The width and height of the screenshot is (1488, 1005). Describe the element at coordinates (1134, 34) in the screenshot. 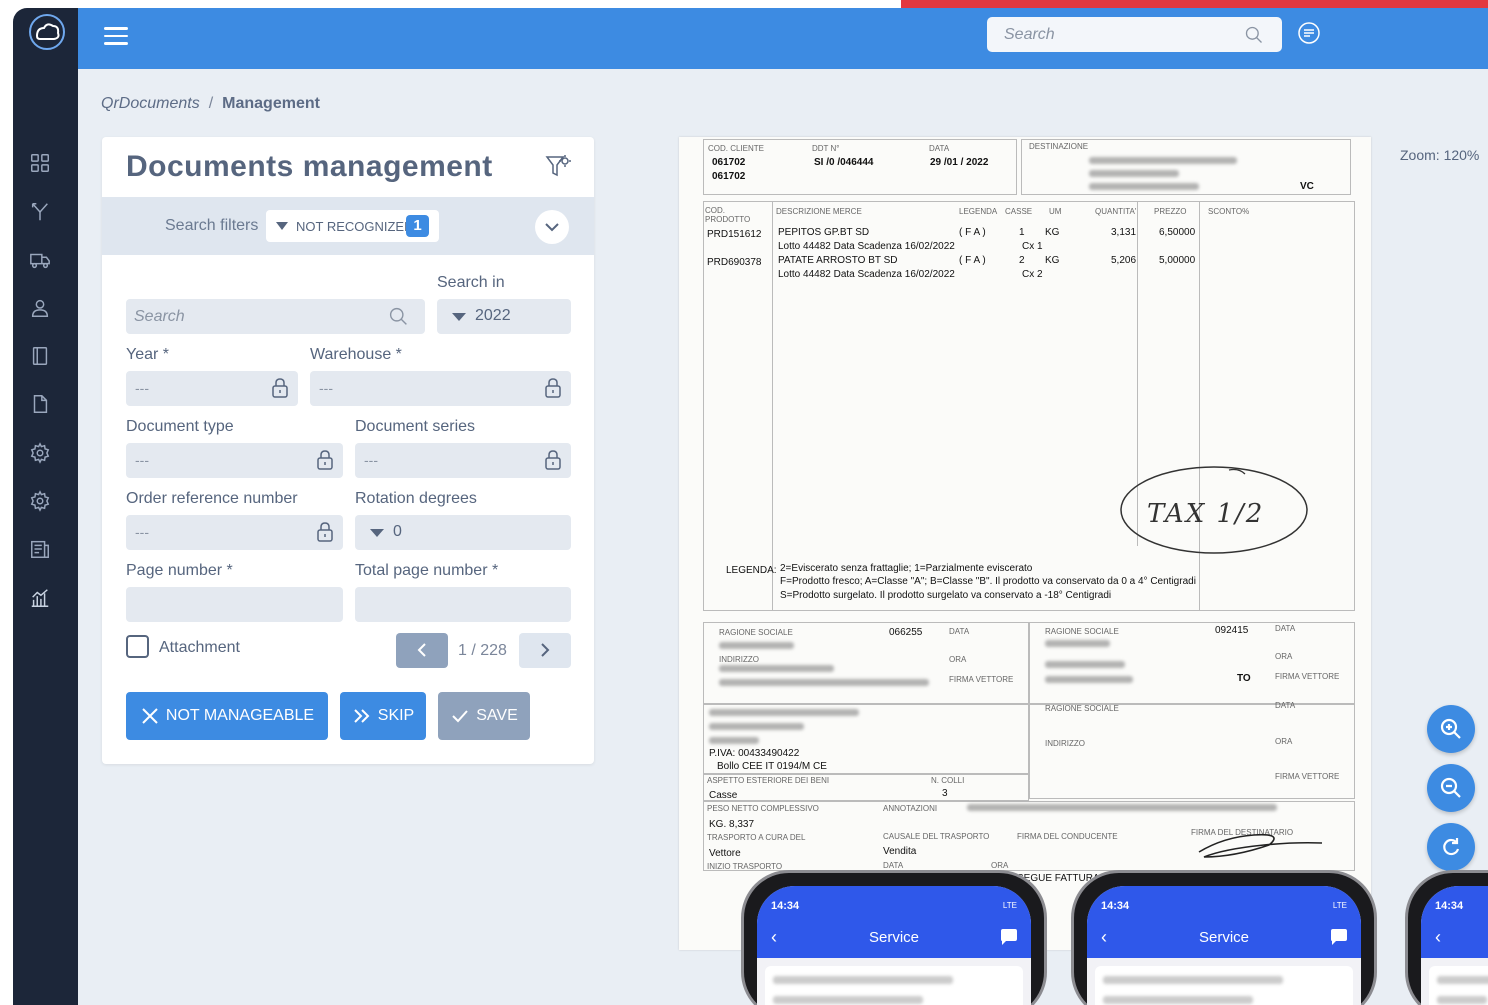

I see `global-search-input: Search` at that location.